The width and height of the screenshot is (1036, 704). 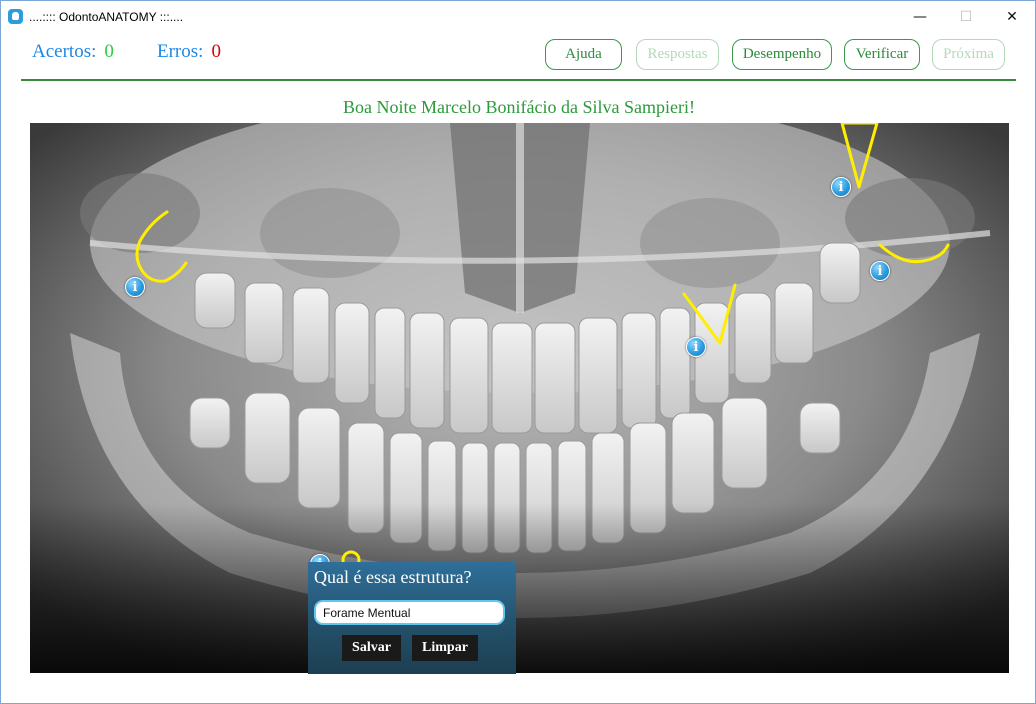 What do you see at coordinates (393, 577) in the screenshot?
I see `dialog-title: Qual é essa estrutura?` at bounding box center [393, 577].